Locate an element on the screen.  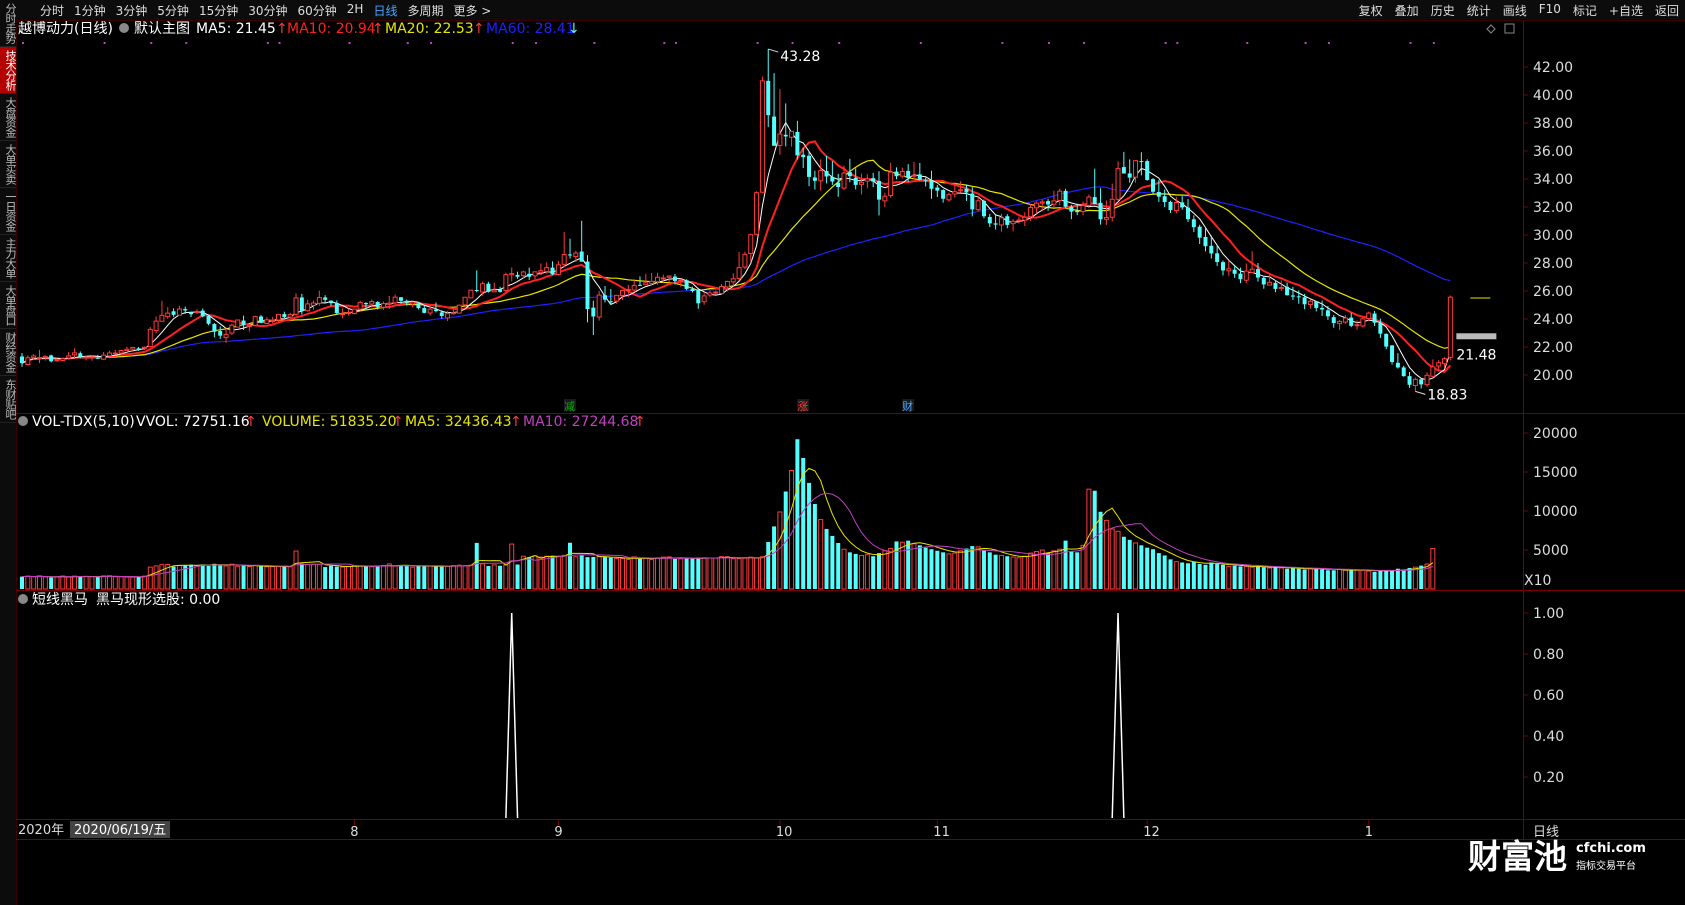
tool-button-2: 历史 is located at coordinates (1443, 10).